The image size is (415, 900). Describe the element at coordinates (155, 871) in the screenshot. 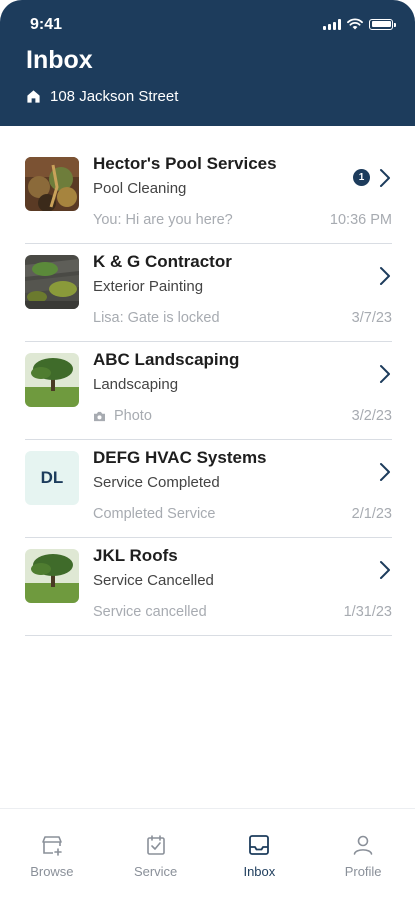

I see `tab-label: Service` at that location.